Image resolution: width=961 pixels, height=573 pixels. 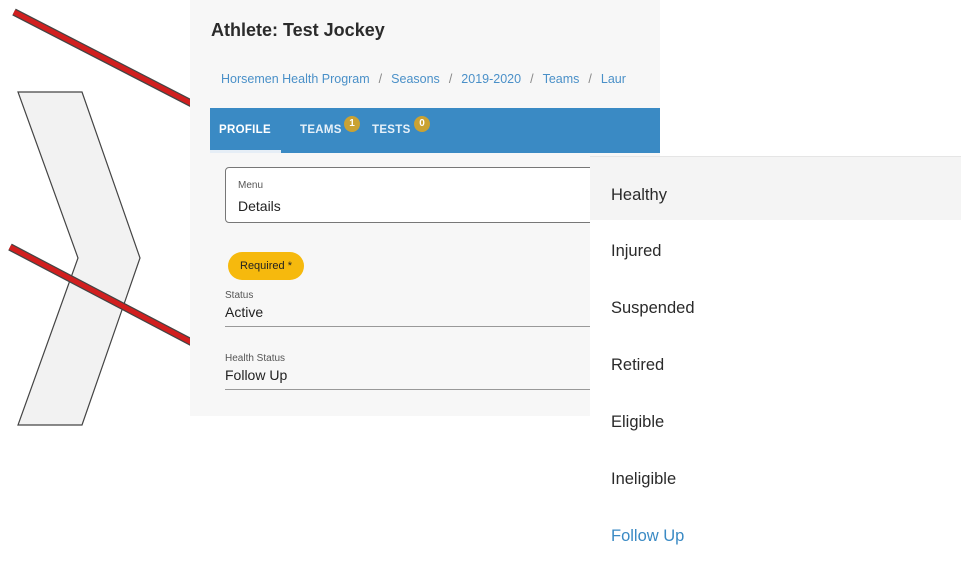 I want to click on tab-bar: PROFILE TEAMS 1 TESTS 0, so click(x=435, y=130).